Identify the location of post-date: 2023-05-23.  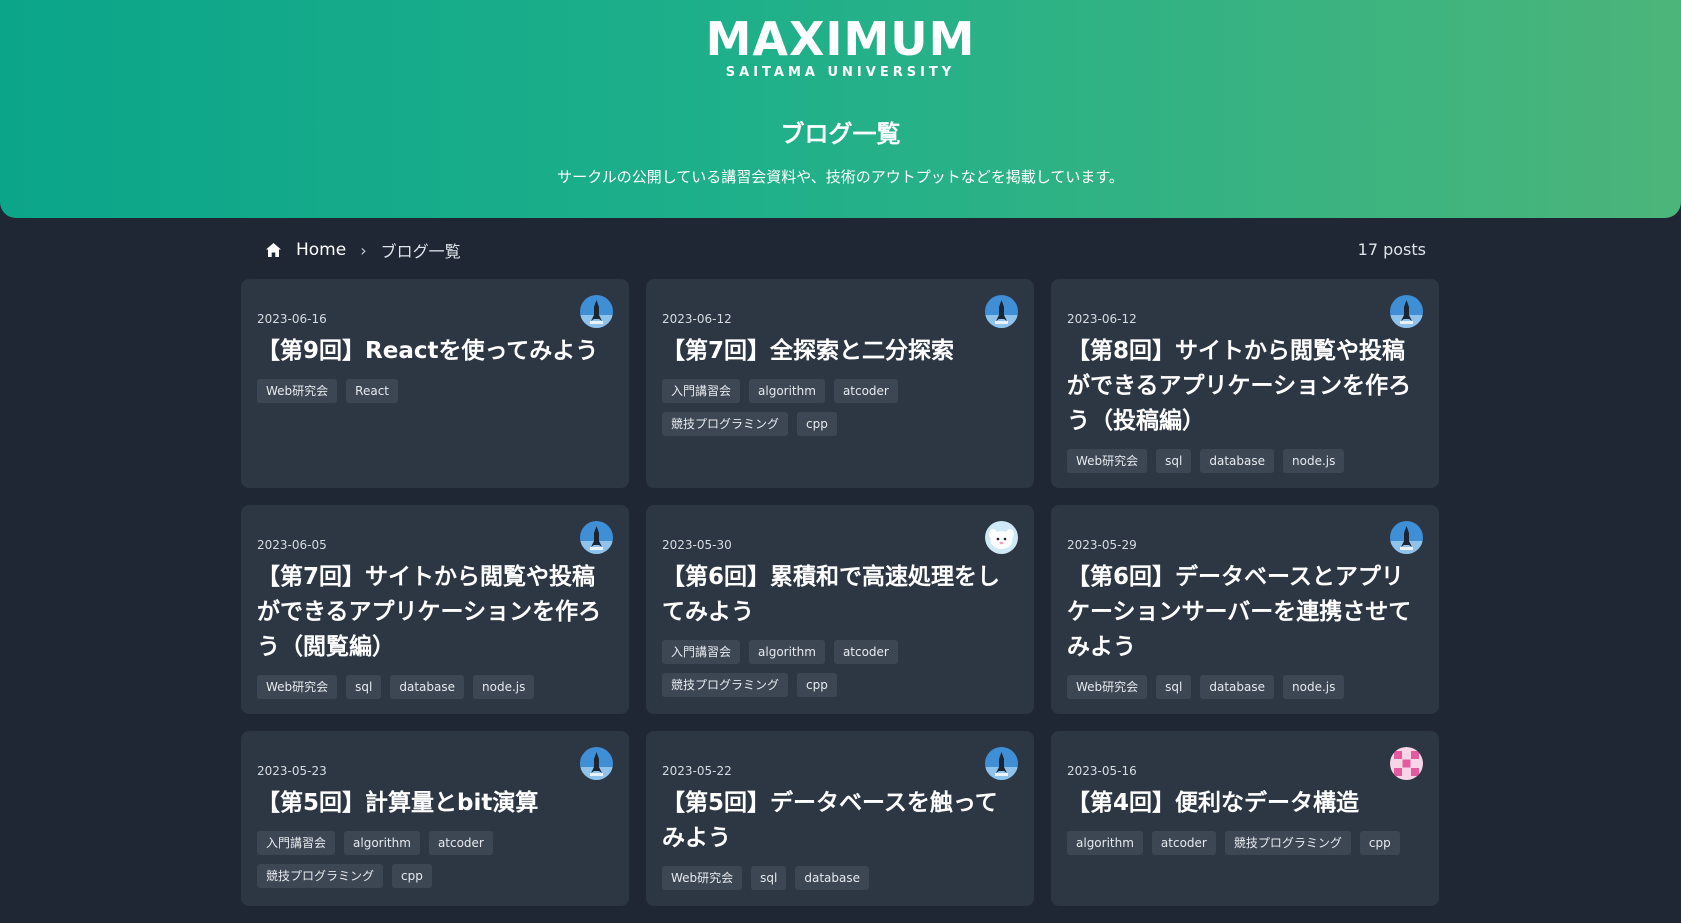
(292, 771).